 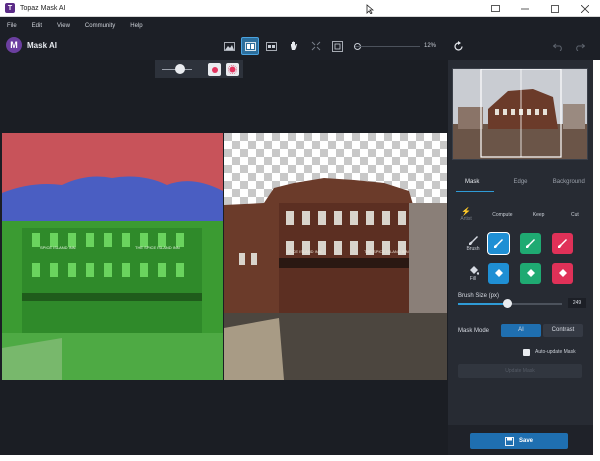 I want to click on image-view-icon, so click(x=229, y=46).